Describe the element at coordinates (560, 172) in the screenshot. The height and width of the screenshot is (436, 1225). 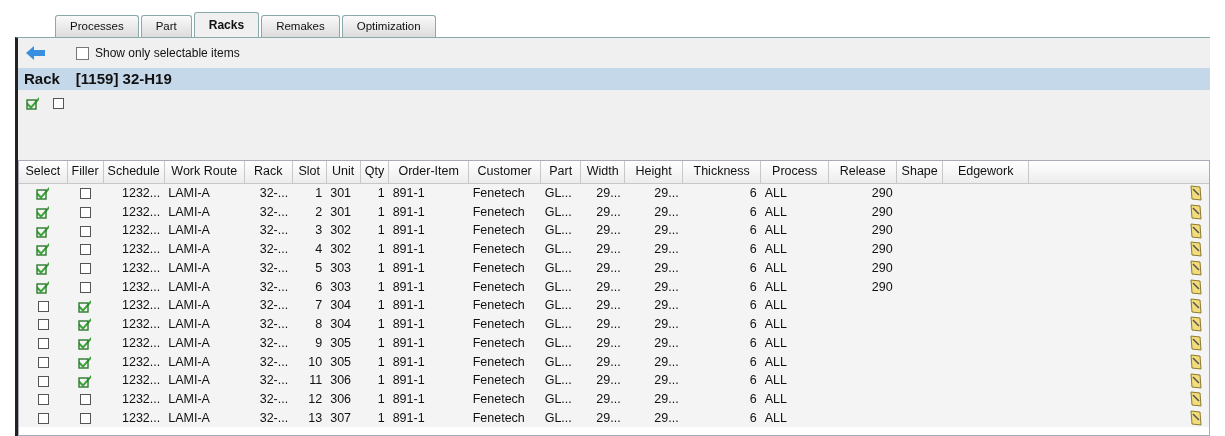
I see `column-header: Part` at that location.